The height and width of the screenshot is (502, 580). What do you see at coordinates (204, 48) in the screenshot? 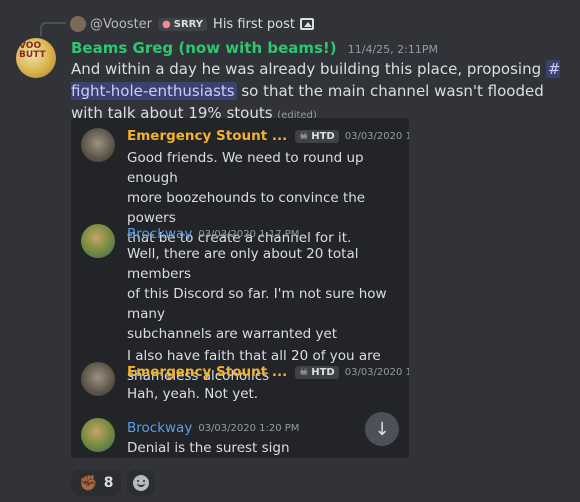
I see `message-author: Beams Greg (now with beams!)` at bounding box center [204, 48].